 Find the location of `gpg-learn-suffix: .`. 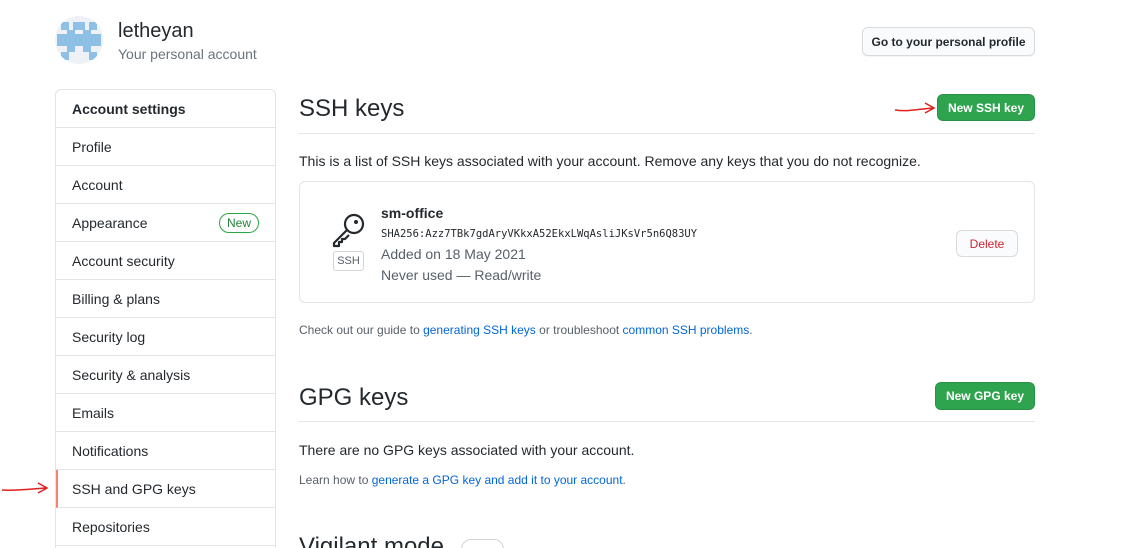

gpg-learn-suffix: . is located at coordinates (624, 480).